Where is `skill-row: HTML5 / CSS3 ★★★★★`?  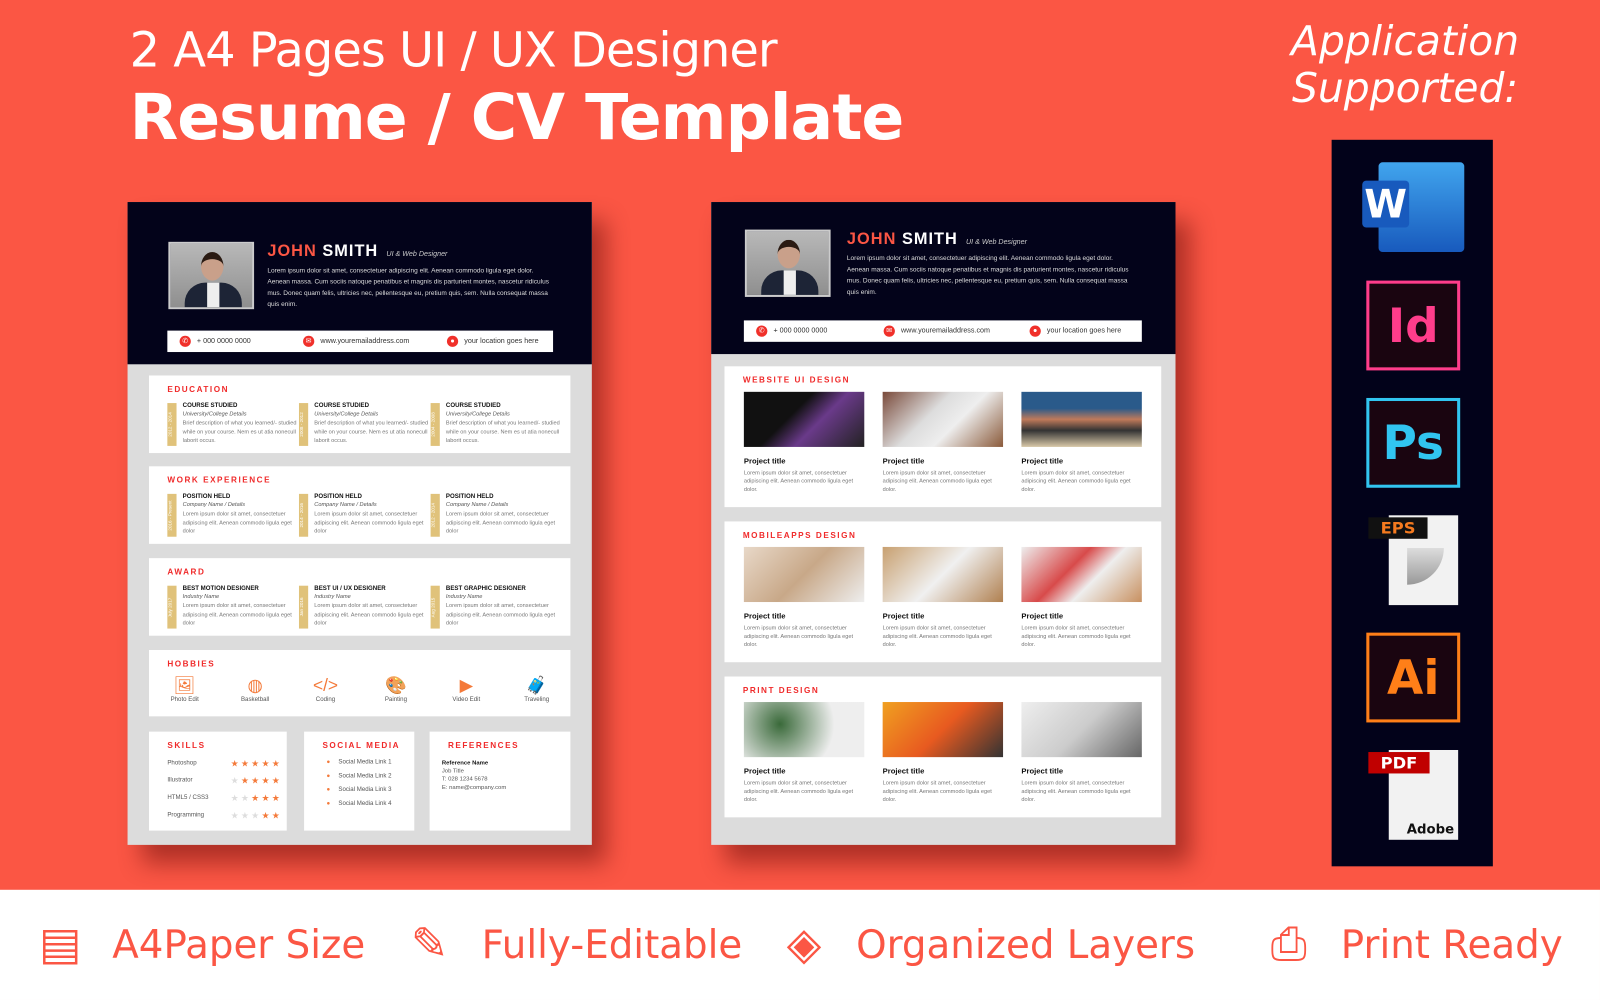
skill-row: HTML5 / CSS3 ★★★★★ is located at coordinates (224, 798).